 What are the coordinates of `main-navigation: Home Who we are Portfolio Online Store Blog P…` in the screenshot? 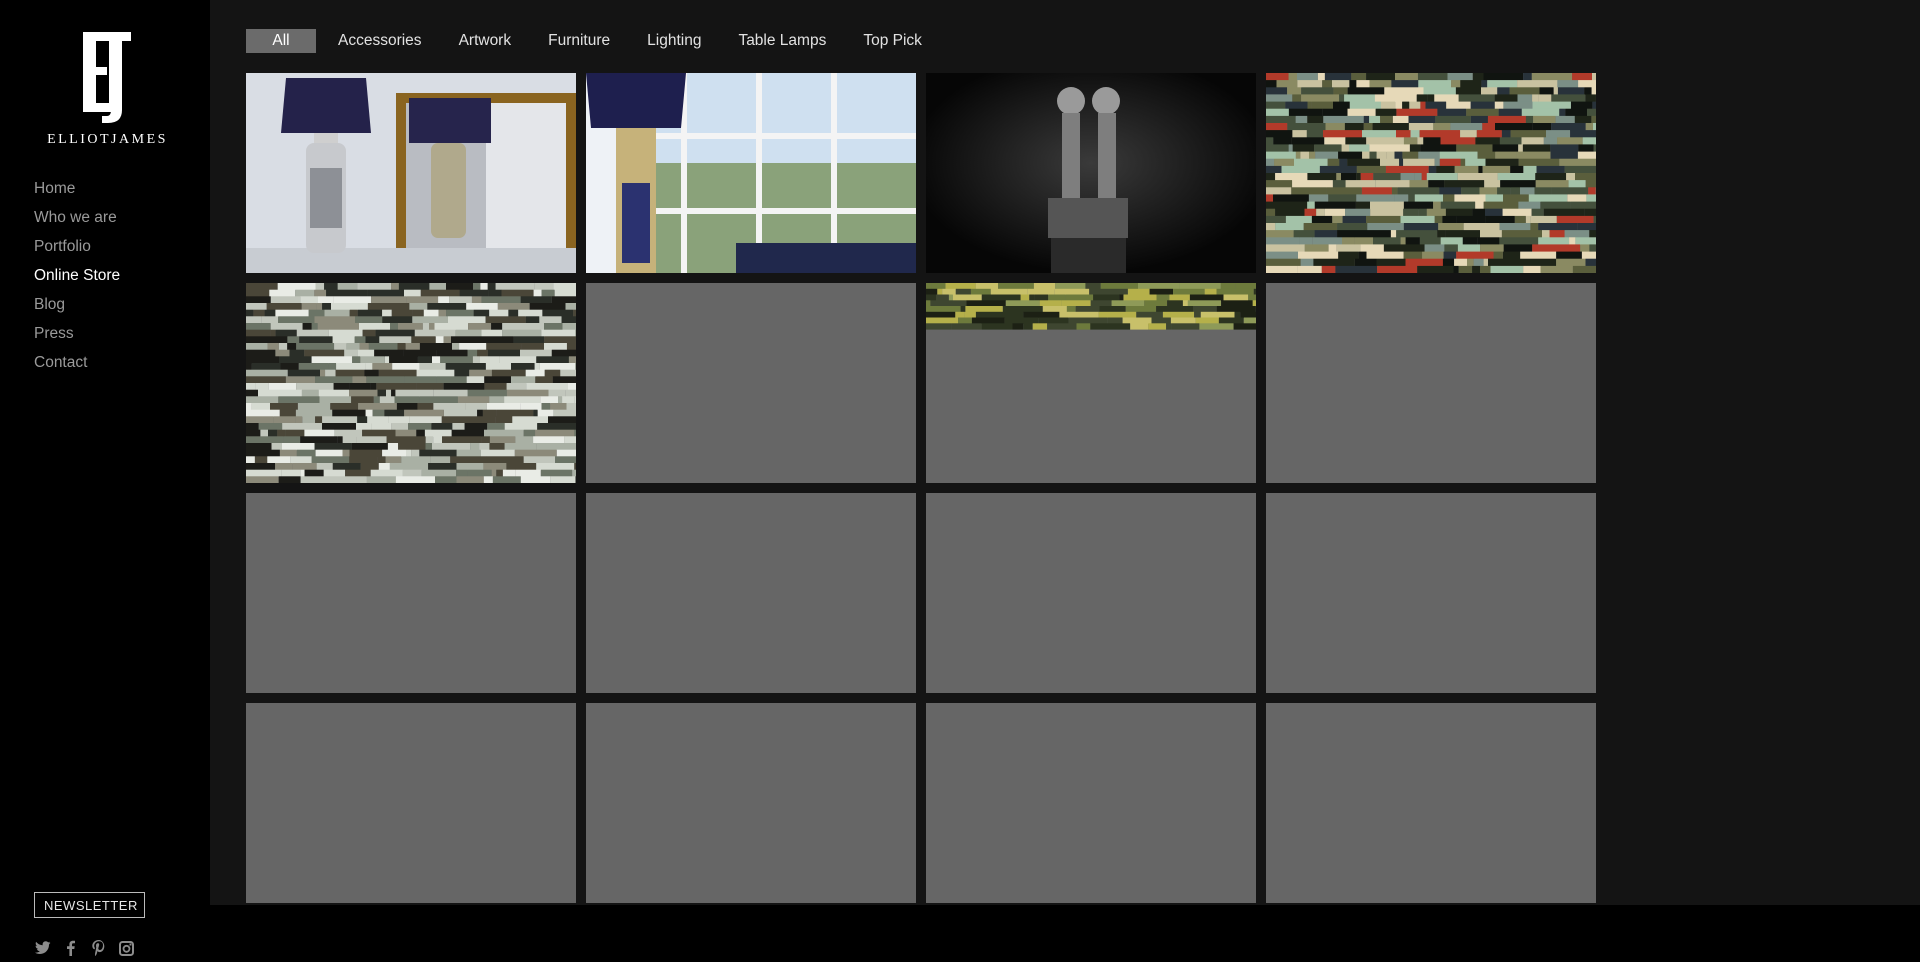 It's located at (77, 275).